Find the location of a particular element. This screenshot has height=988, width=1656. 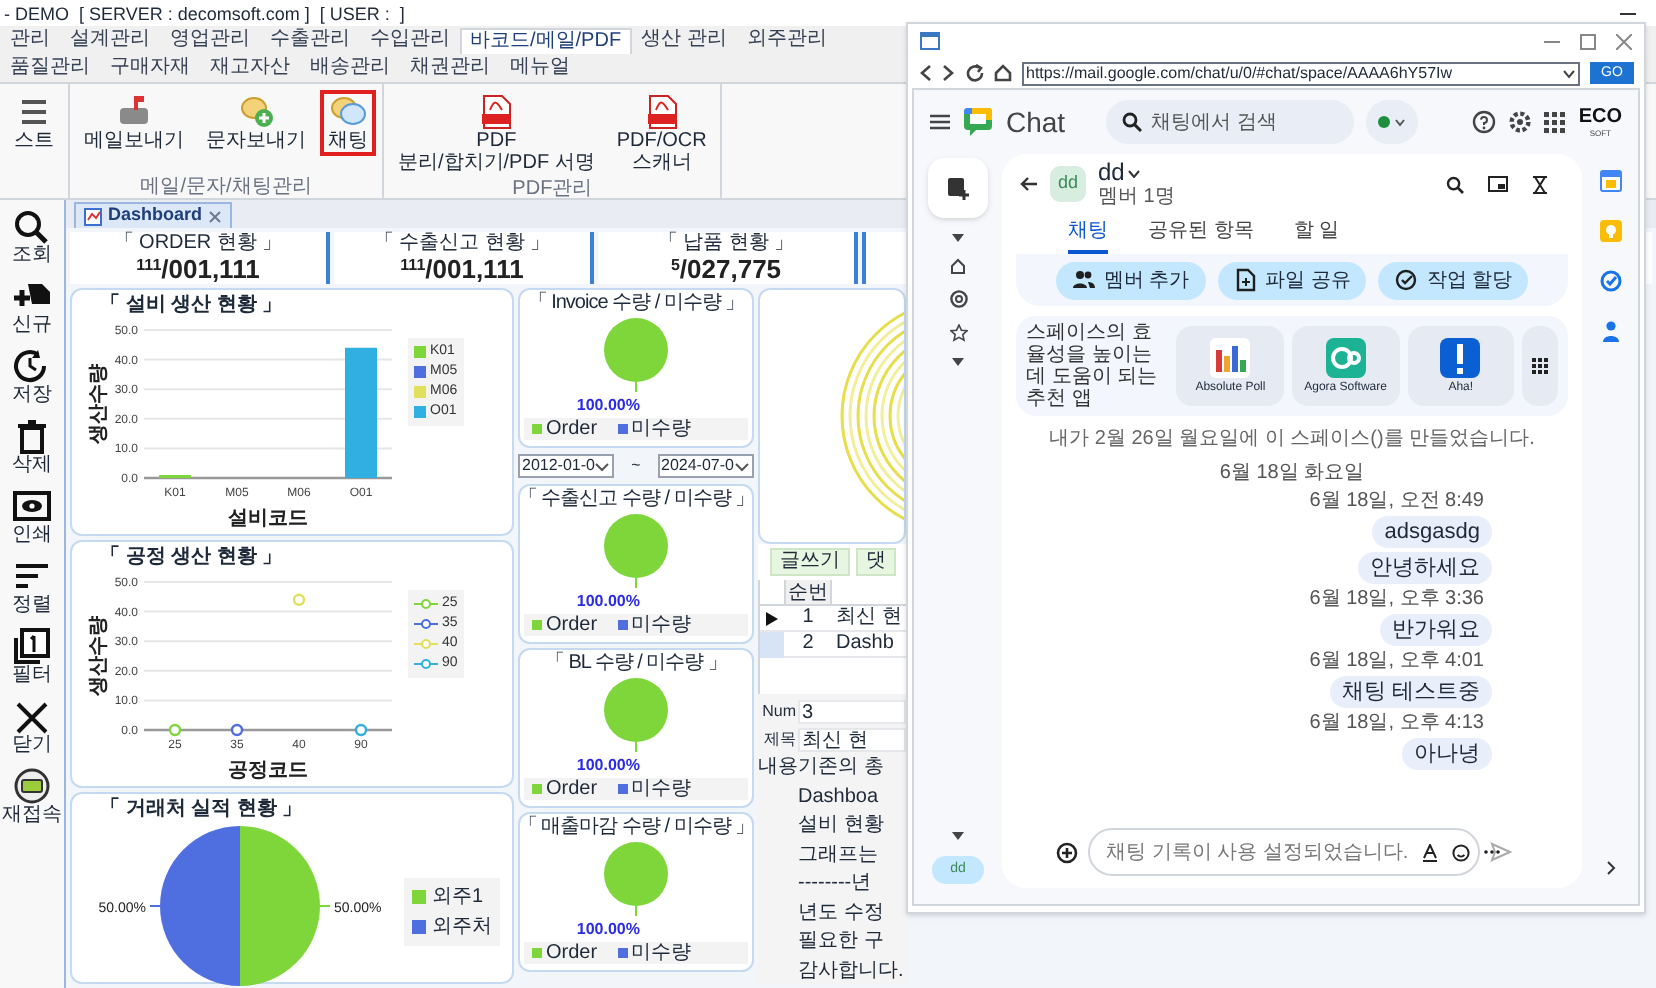

menu-tab: 영업관리 is located at coordinates (210, 40).